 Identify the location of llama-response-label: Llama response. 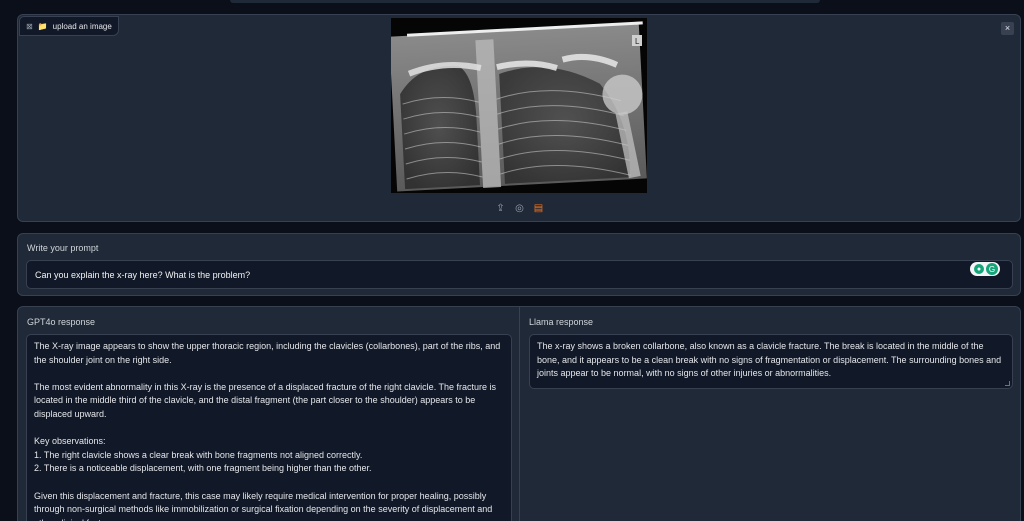
(561, 322).